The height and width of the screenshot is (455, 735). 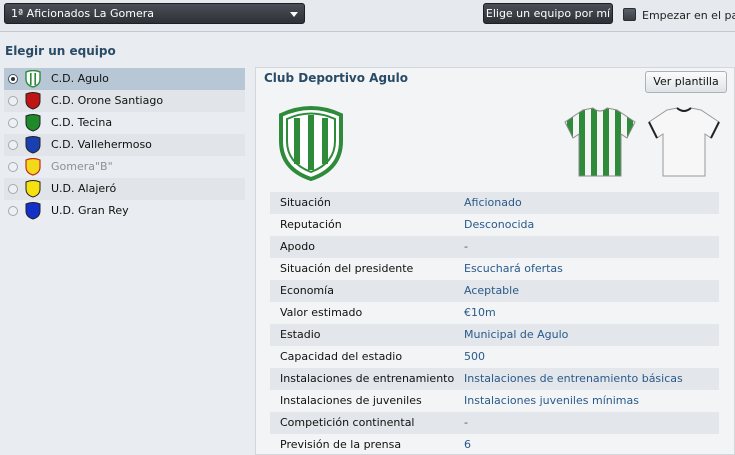 What do you see at coordinates (686, 82) in the screenshot?
I see `view-squad-button: Ver plantilla` at bounding box center [686, 82].